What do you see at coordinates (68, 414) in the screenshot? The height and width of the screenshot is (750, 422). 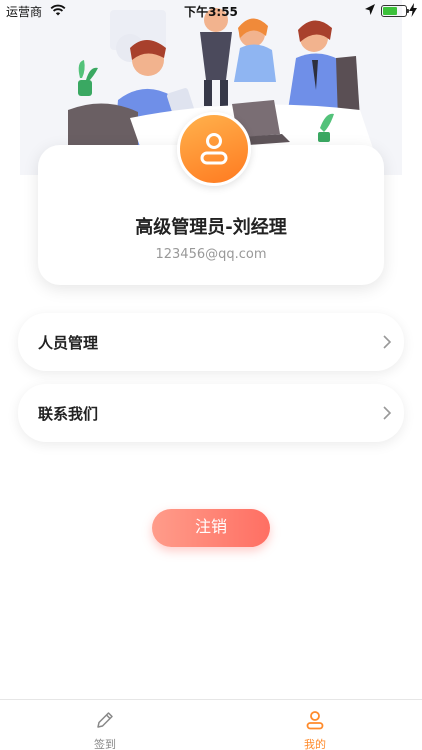 I see `menu-item-label: 联系我们` at bounding box center [68, 414].